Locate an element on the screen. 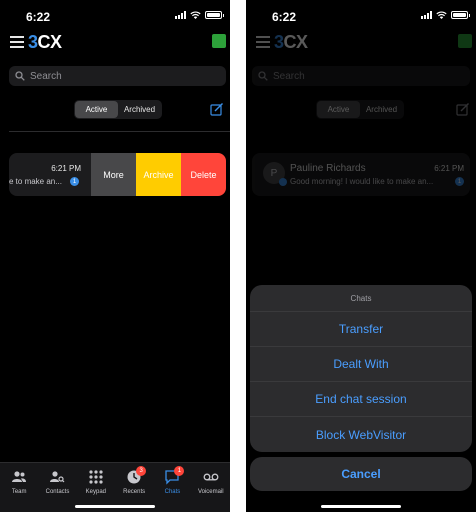 The width and height of the screenshot is (476, 512). tab-contacts: Contacts is located at coordinates (57, 487).